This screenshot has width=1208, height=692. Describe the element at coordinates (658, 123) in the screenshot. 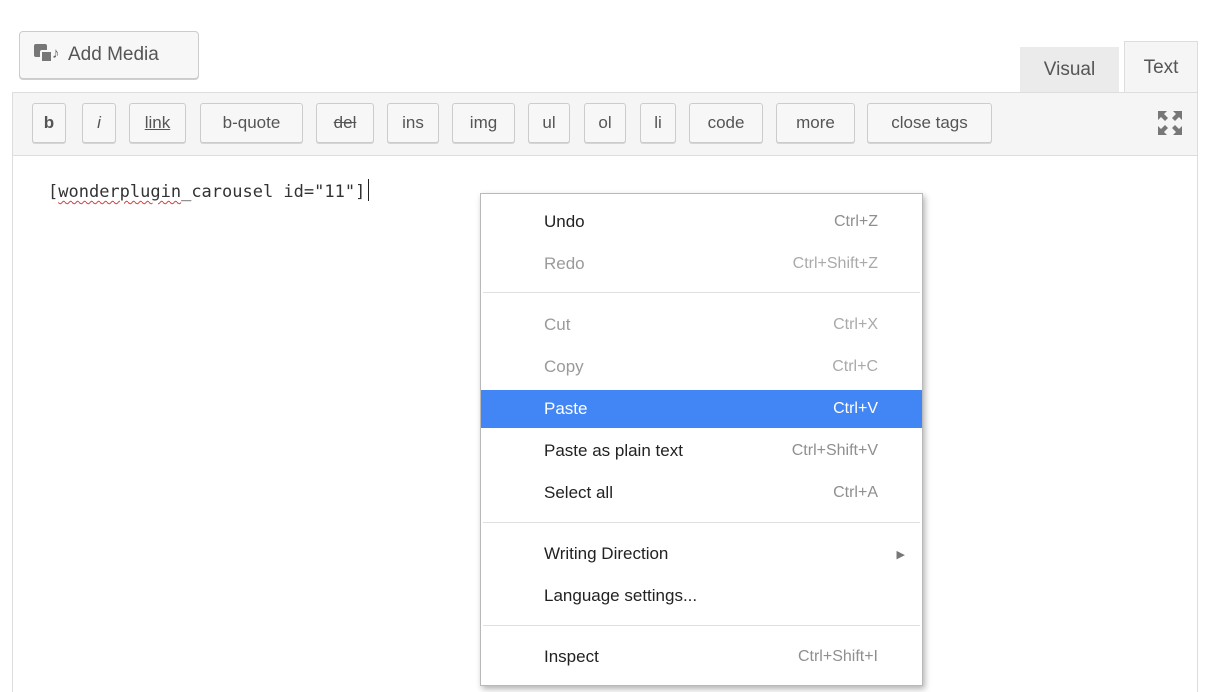

I see `qt-button-li: li` at that location.